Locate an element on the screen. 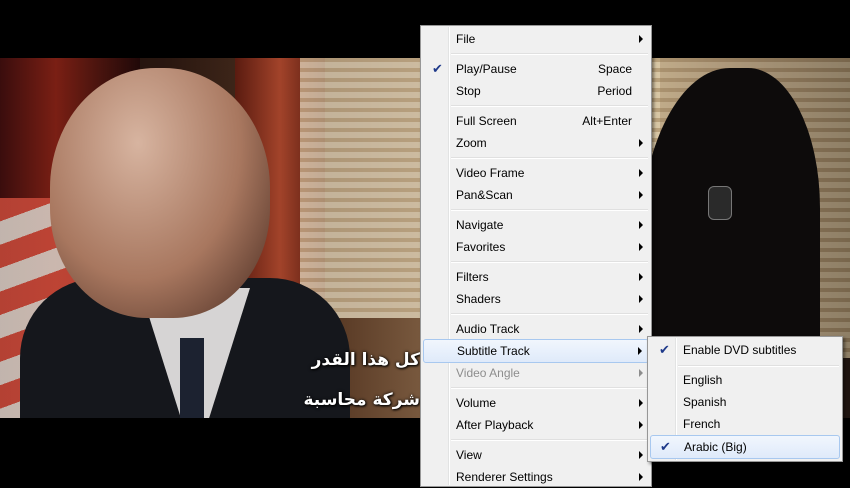 The height and width of the screenshot is (488, 850). menu-item-label: View is located at coordinates (469, 455).